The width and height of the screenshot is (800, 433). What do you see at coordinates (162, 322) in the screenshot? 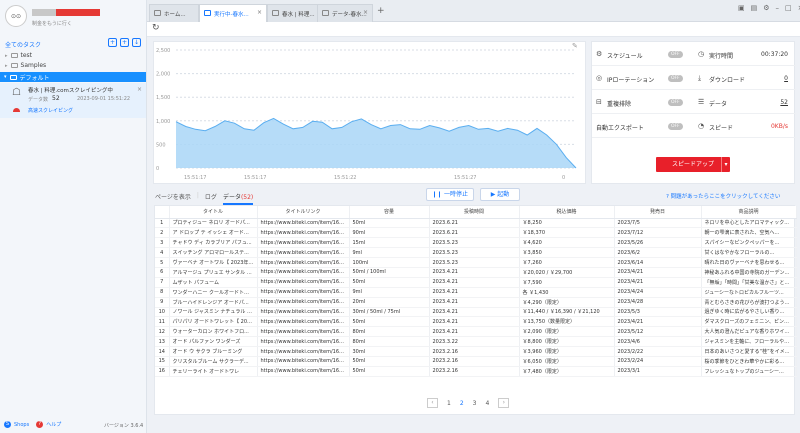
I see `table-cell: 11` at bounding box center [162, 322].